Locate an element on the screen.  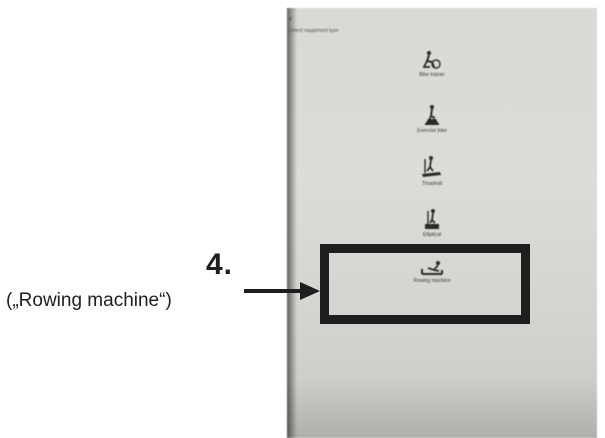
option-bike-trainer: Bike trainer is located at coordinates (432, 64).